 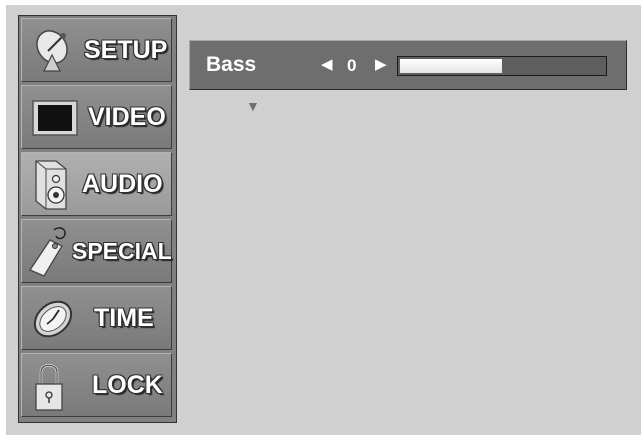 What do you see at coordinates (327, 64) in the screenshot?
I see `left-arrow-icon: ◀` at bounding box center [327, 64].